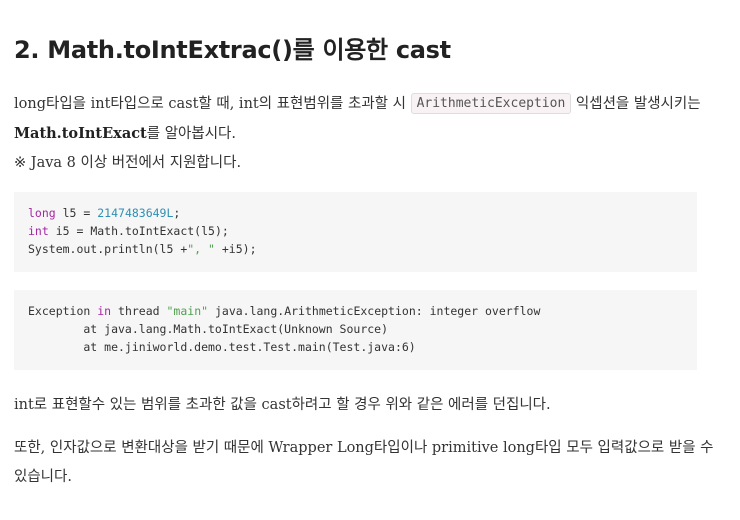 The image size is (740, 520). What do you see at coordinates (128, 231) in the screenshot?
I see `code-line-2: int i5 = Math.toIntExact(l5);` at bounding box center [128, 231].